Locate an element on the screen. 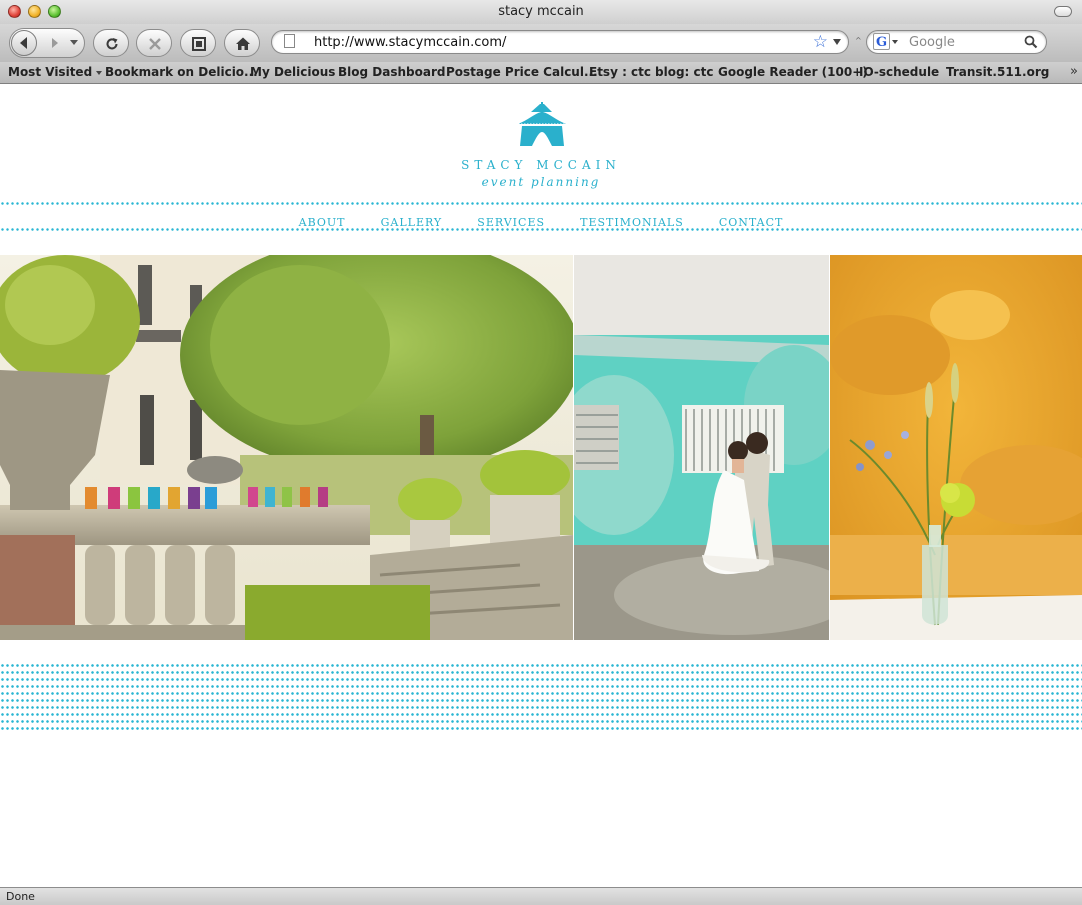 The height and width of the screenshot is (905, 1082). stop-icon is located at coordinates (155, 44).